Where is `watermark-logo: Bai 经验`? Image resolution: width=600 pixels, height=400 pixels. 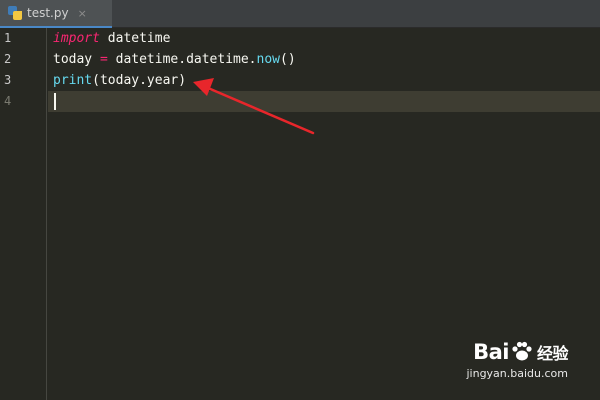 watermark-logo: Bai 经验 is located at coordinates (520, 352).